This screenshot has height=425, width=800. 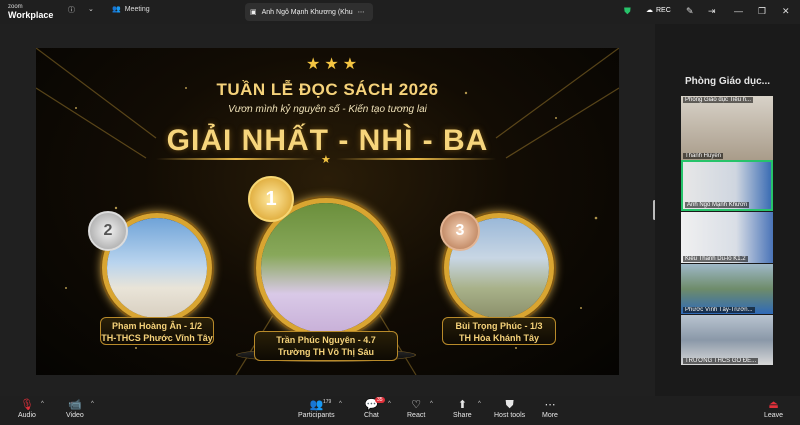 I want to click on audio-options-chevron-icon: ^, so click(x=42, y=404).